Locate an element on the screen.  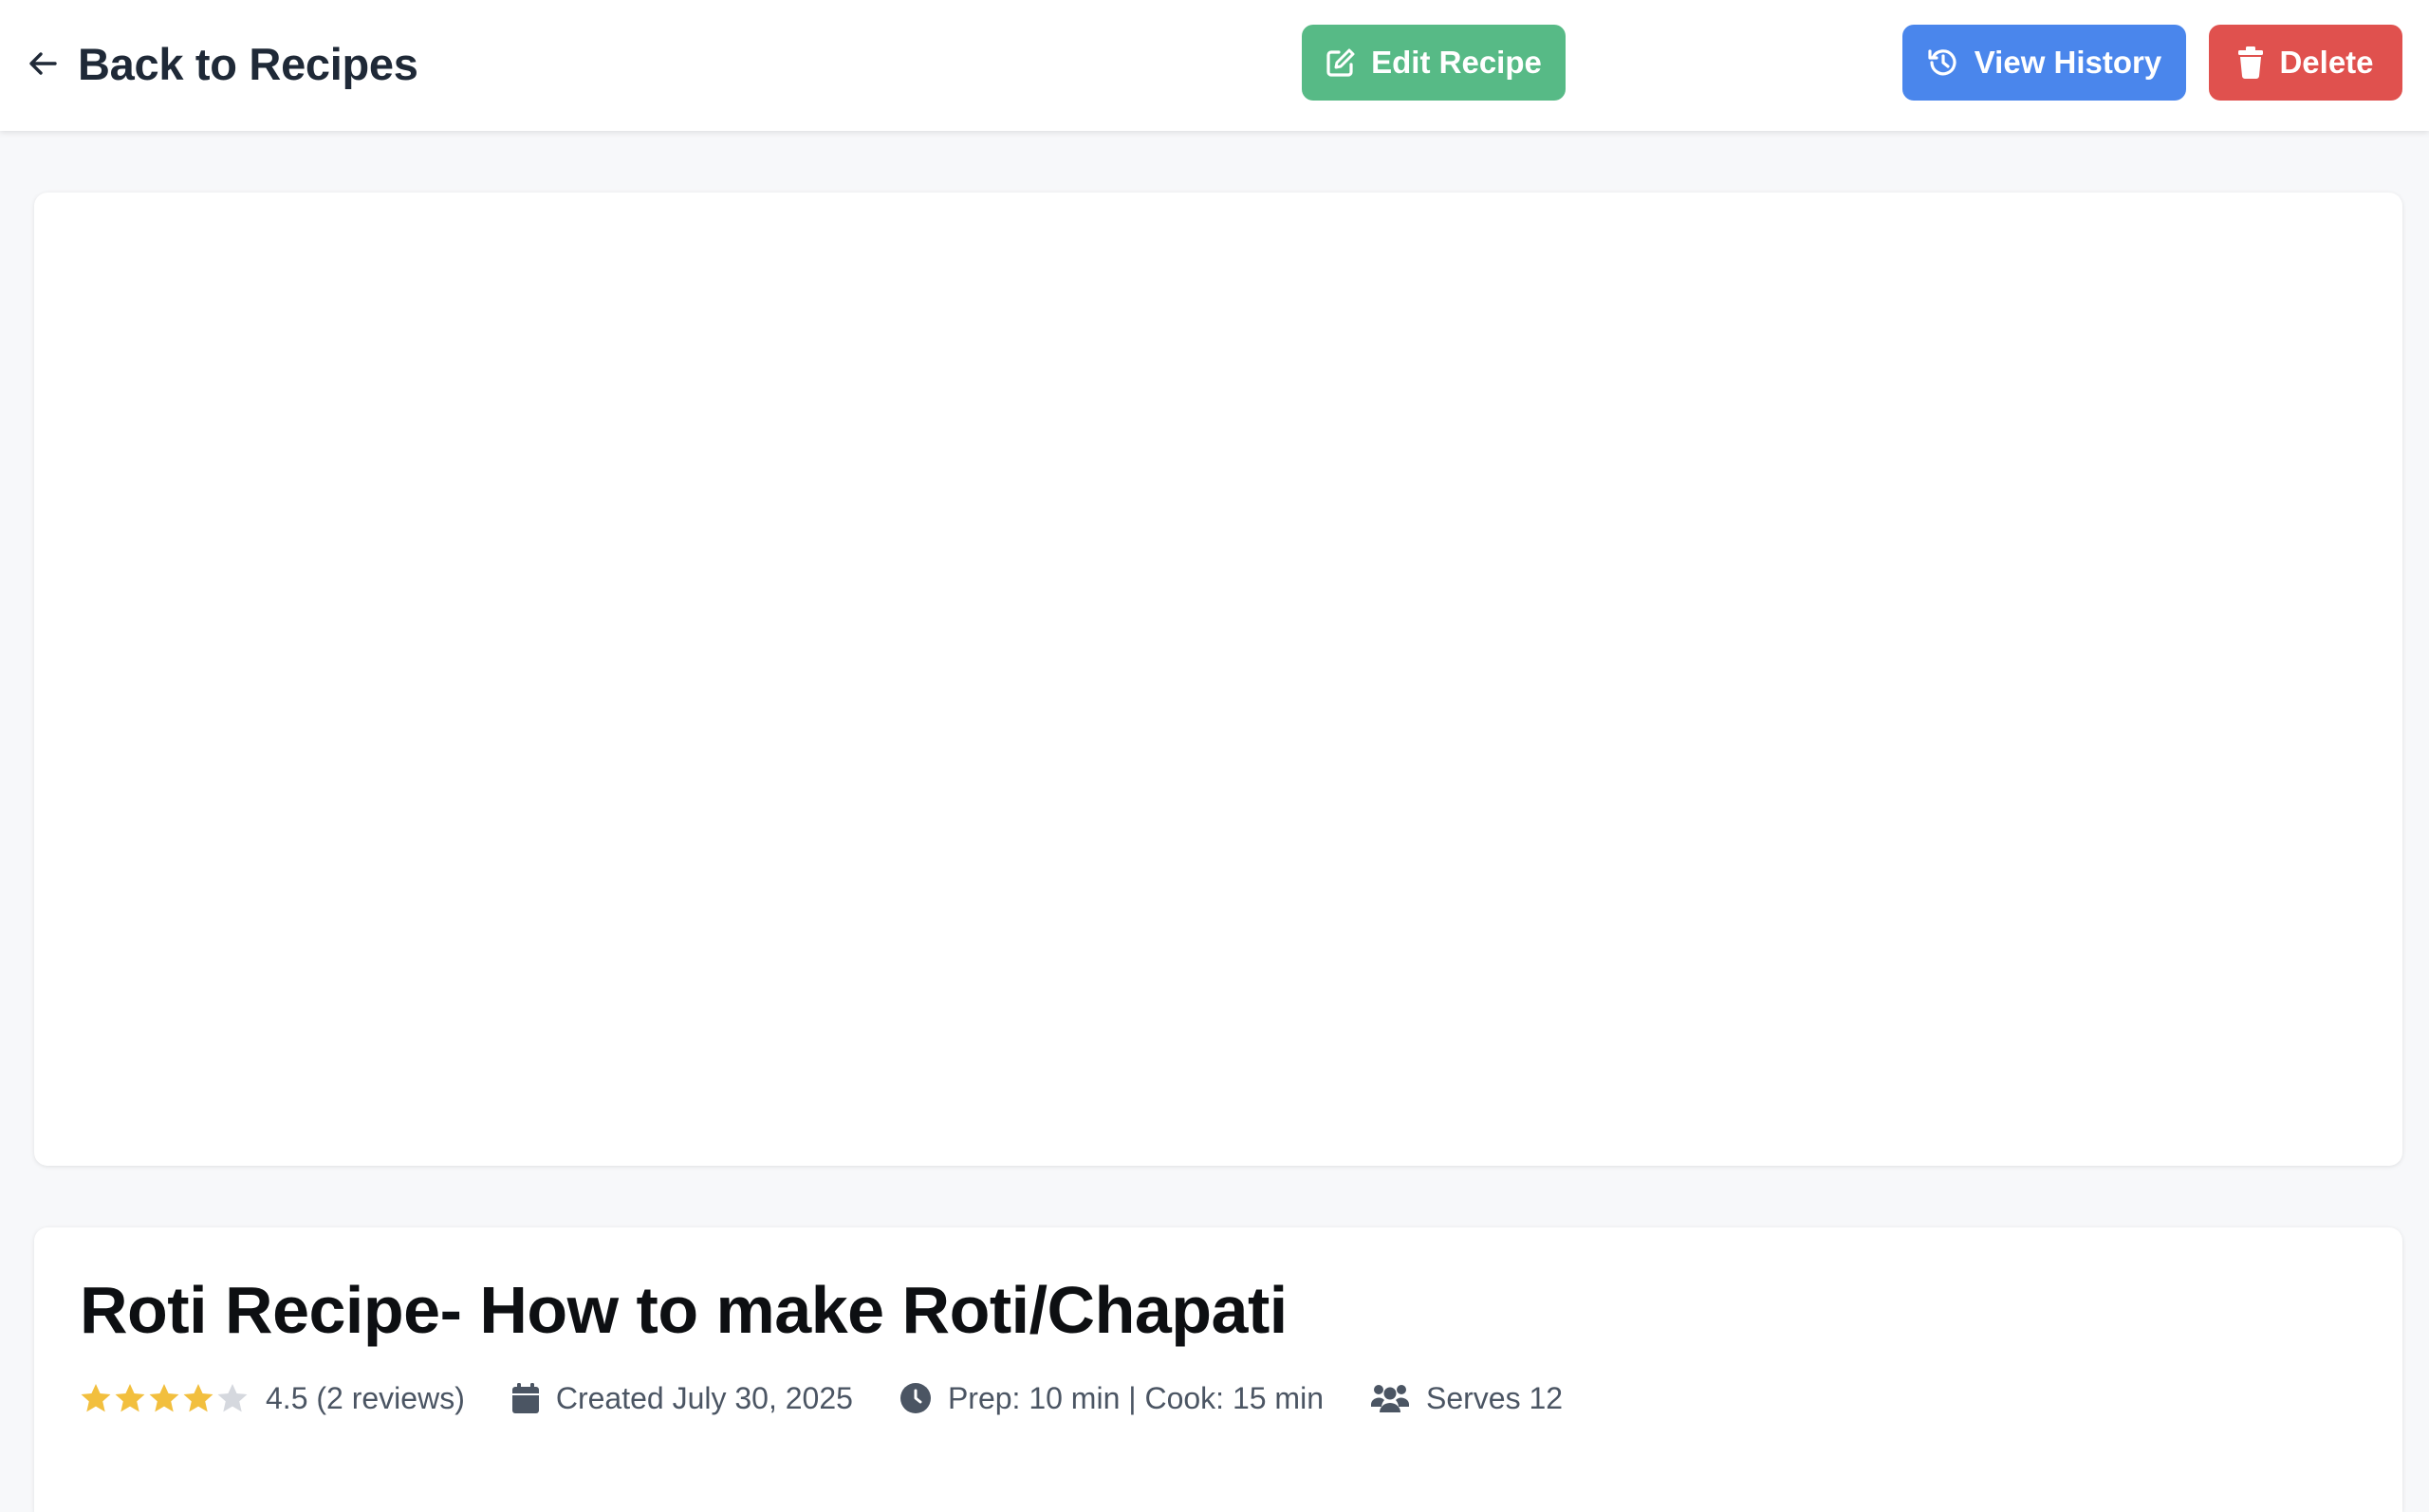
view-history-label: View History is located at coordinates (2068, 62).